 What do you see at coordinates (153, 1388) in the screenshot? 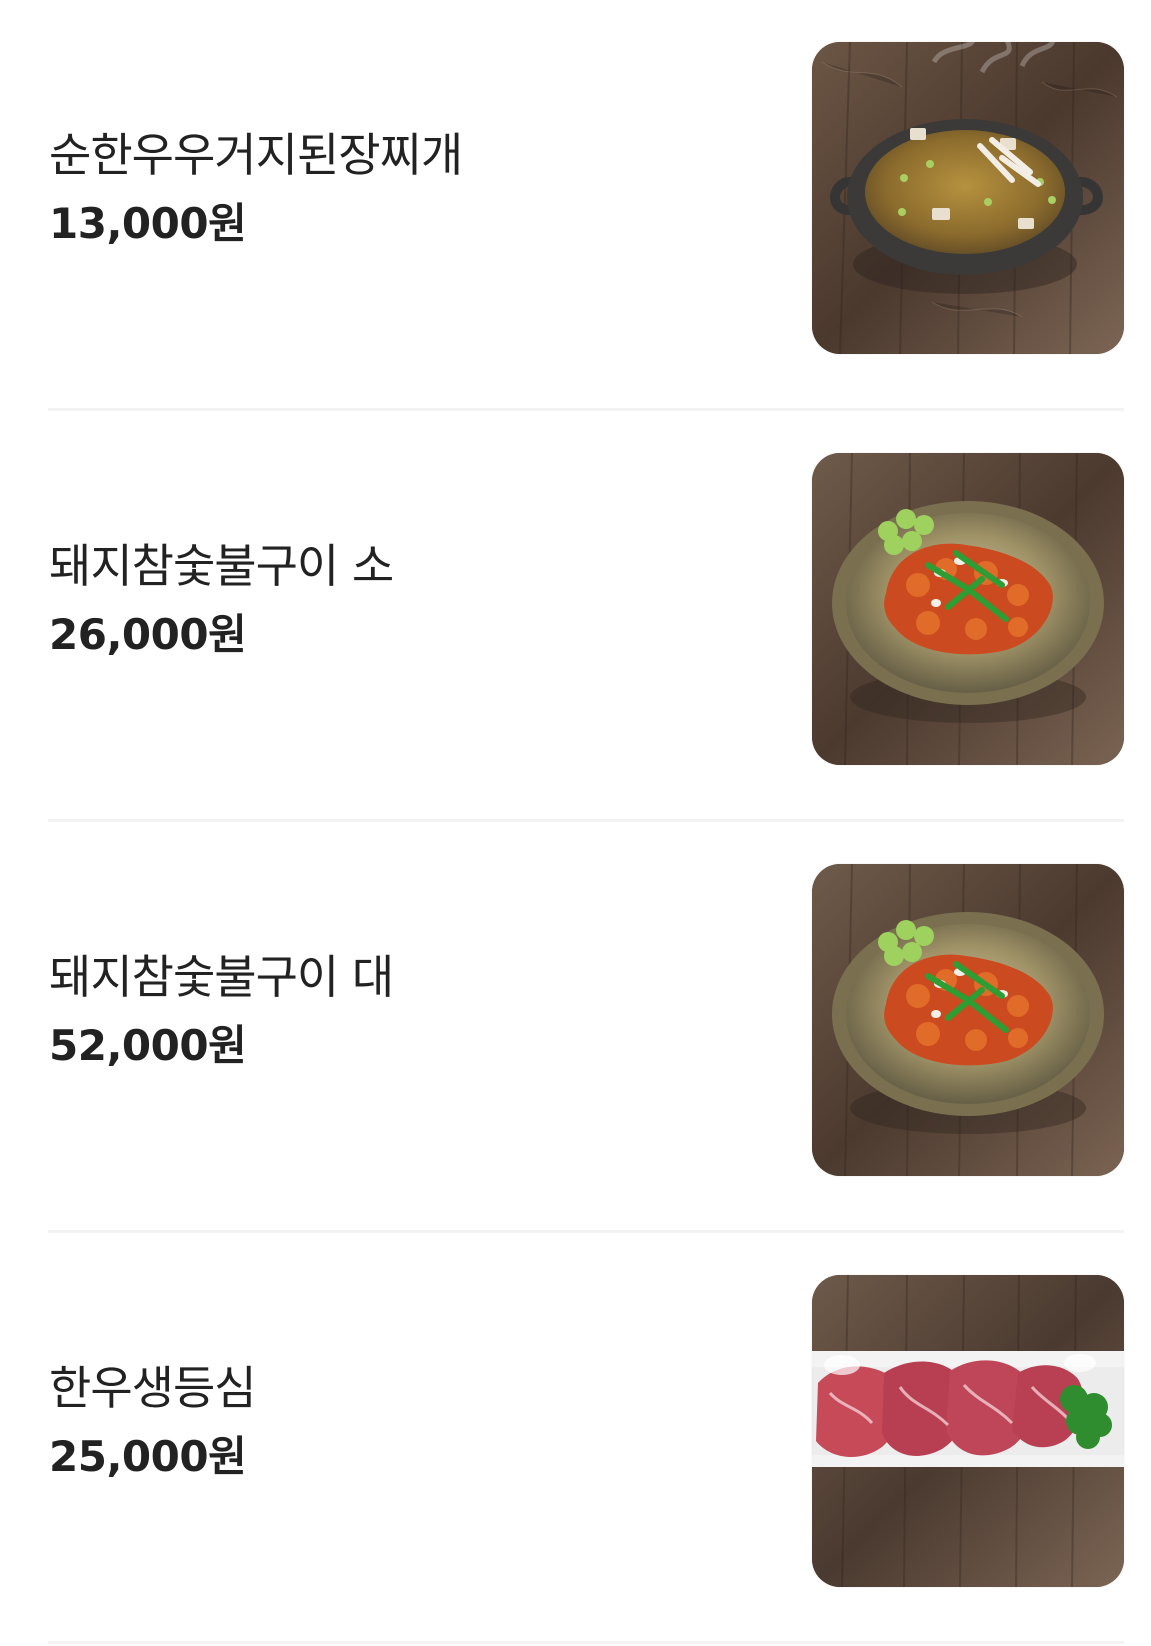
I see `menu-item-name: 한우생등심` at bounding box center [153, 1388].